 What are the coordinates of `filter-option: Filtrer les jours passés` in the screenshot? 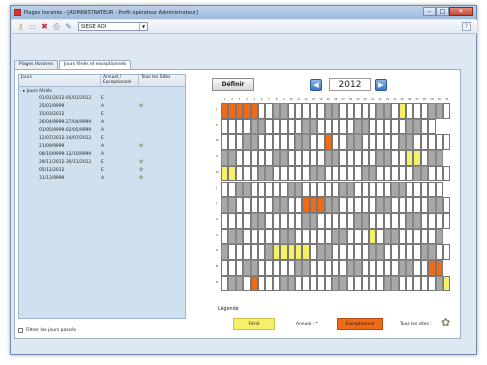 It's located at (47, 330).